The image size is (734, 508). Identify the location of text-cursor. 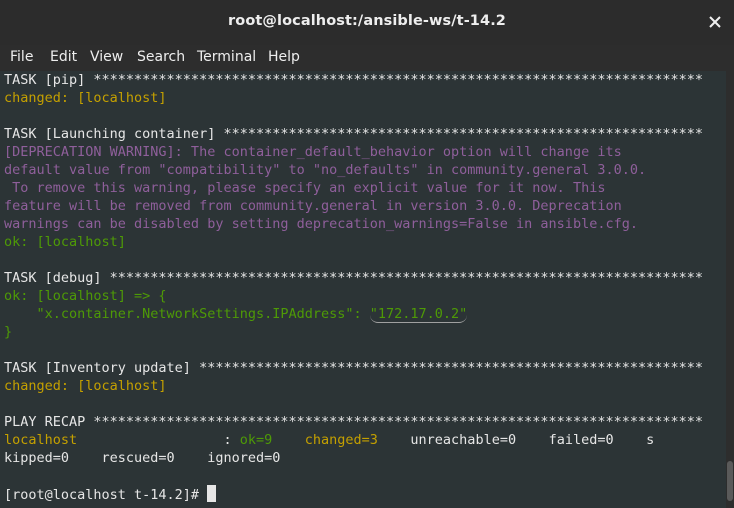
(212, 493).